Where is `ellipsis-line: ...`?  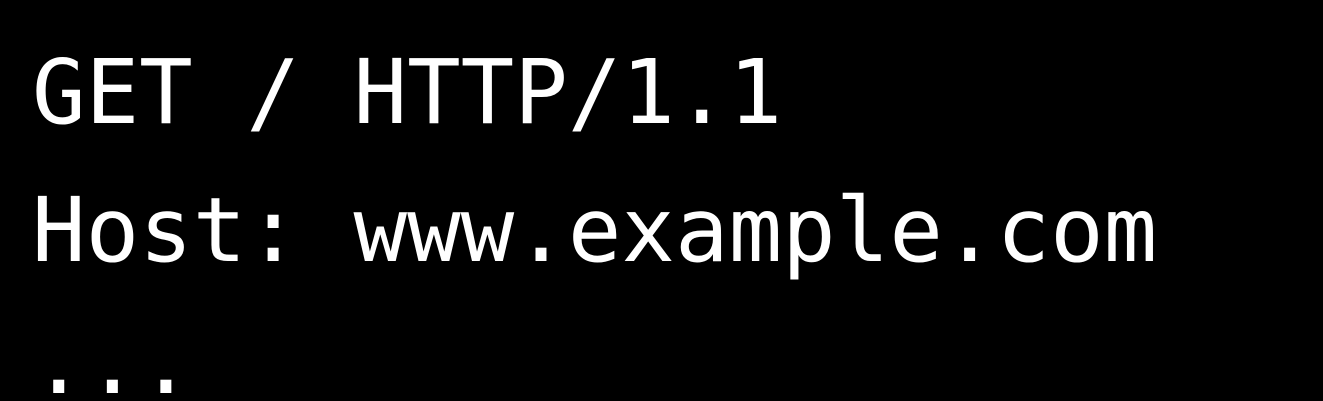
ellipsis-line: ... is located at coordinates (112, 355).